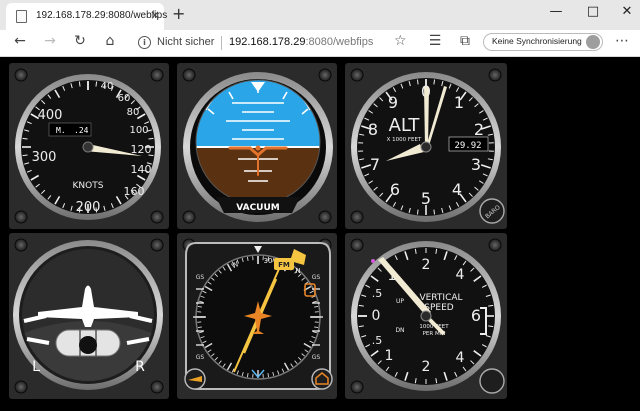  What do you see at coordinates (138, 130) in the screenshot?
I see `asi-num-100: 100` at bounding box center [138, 130].